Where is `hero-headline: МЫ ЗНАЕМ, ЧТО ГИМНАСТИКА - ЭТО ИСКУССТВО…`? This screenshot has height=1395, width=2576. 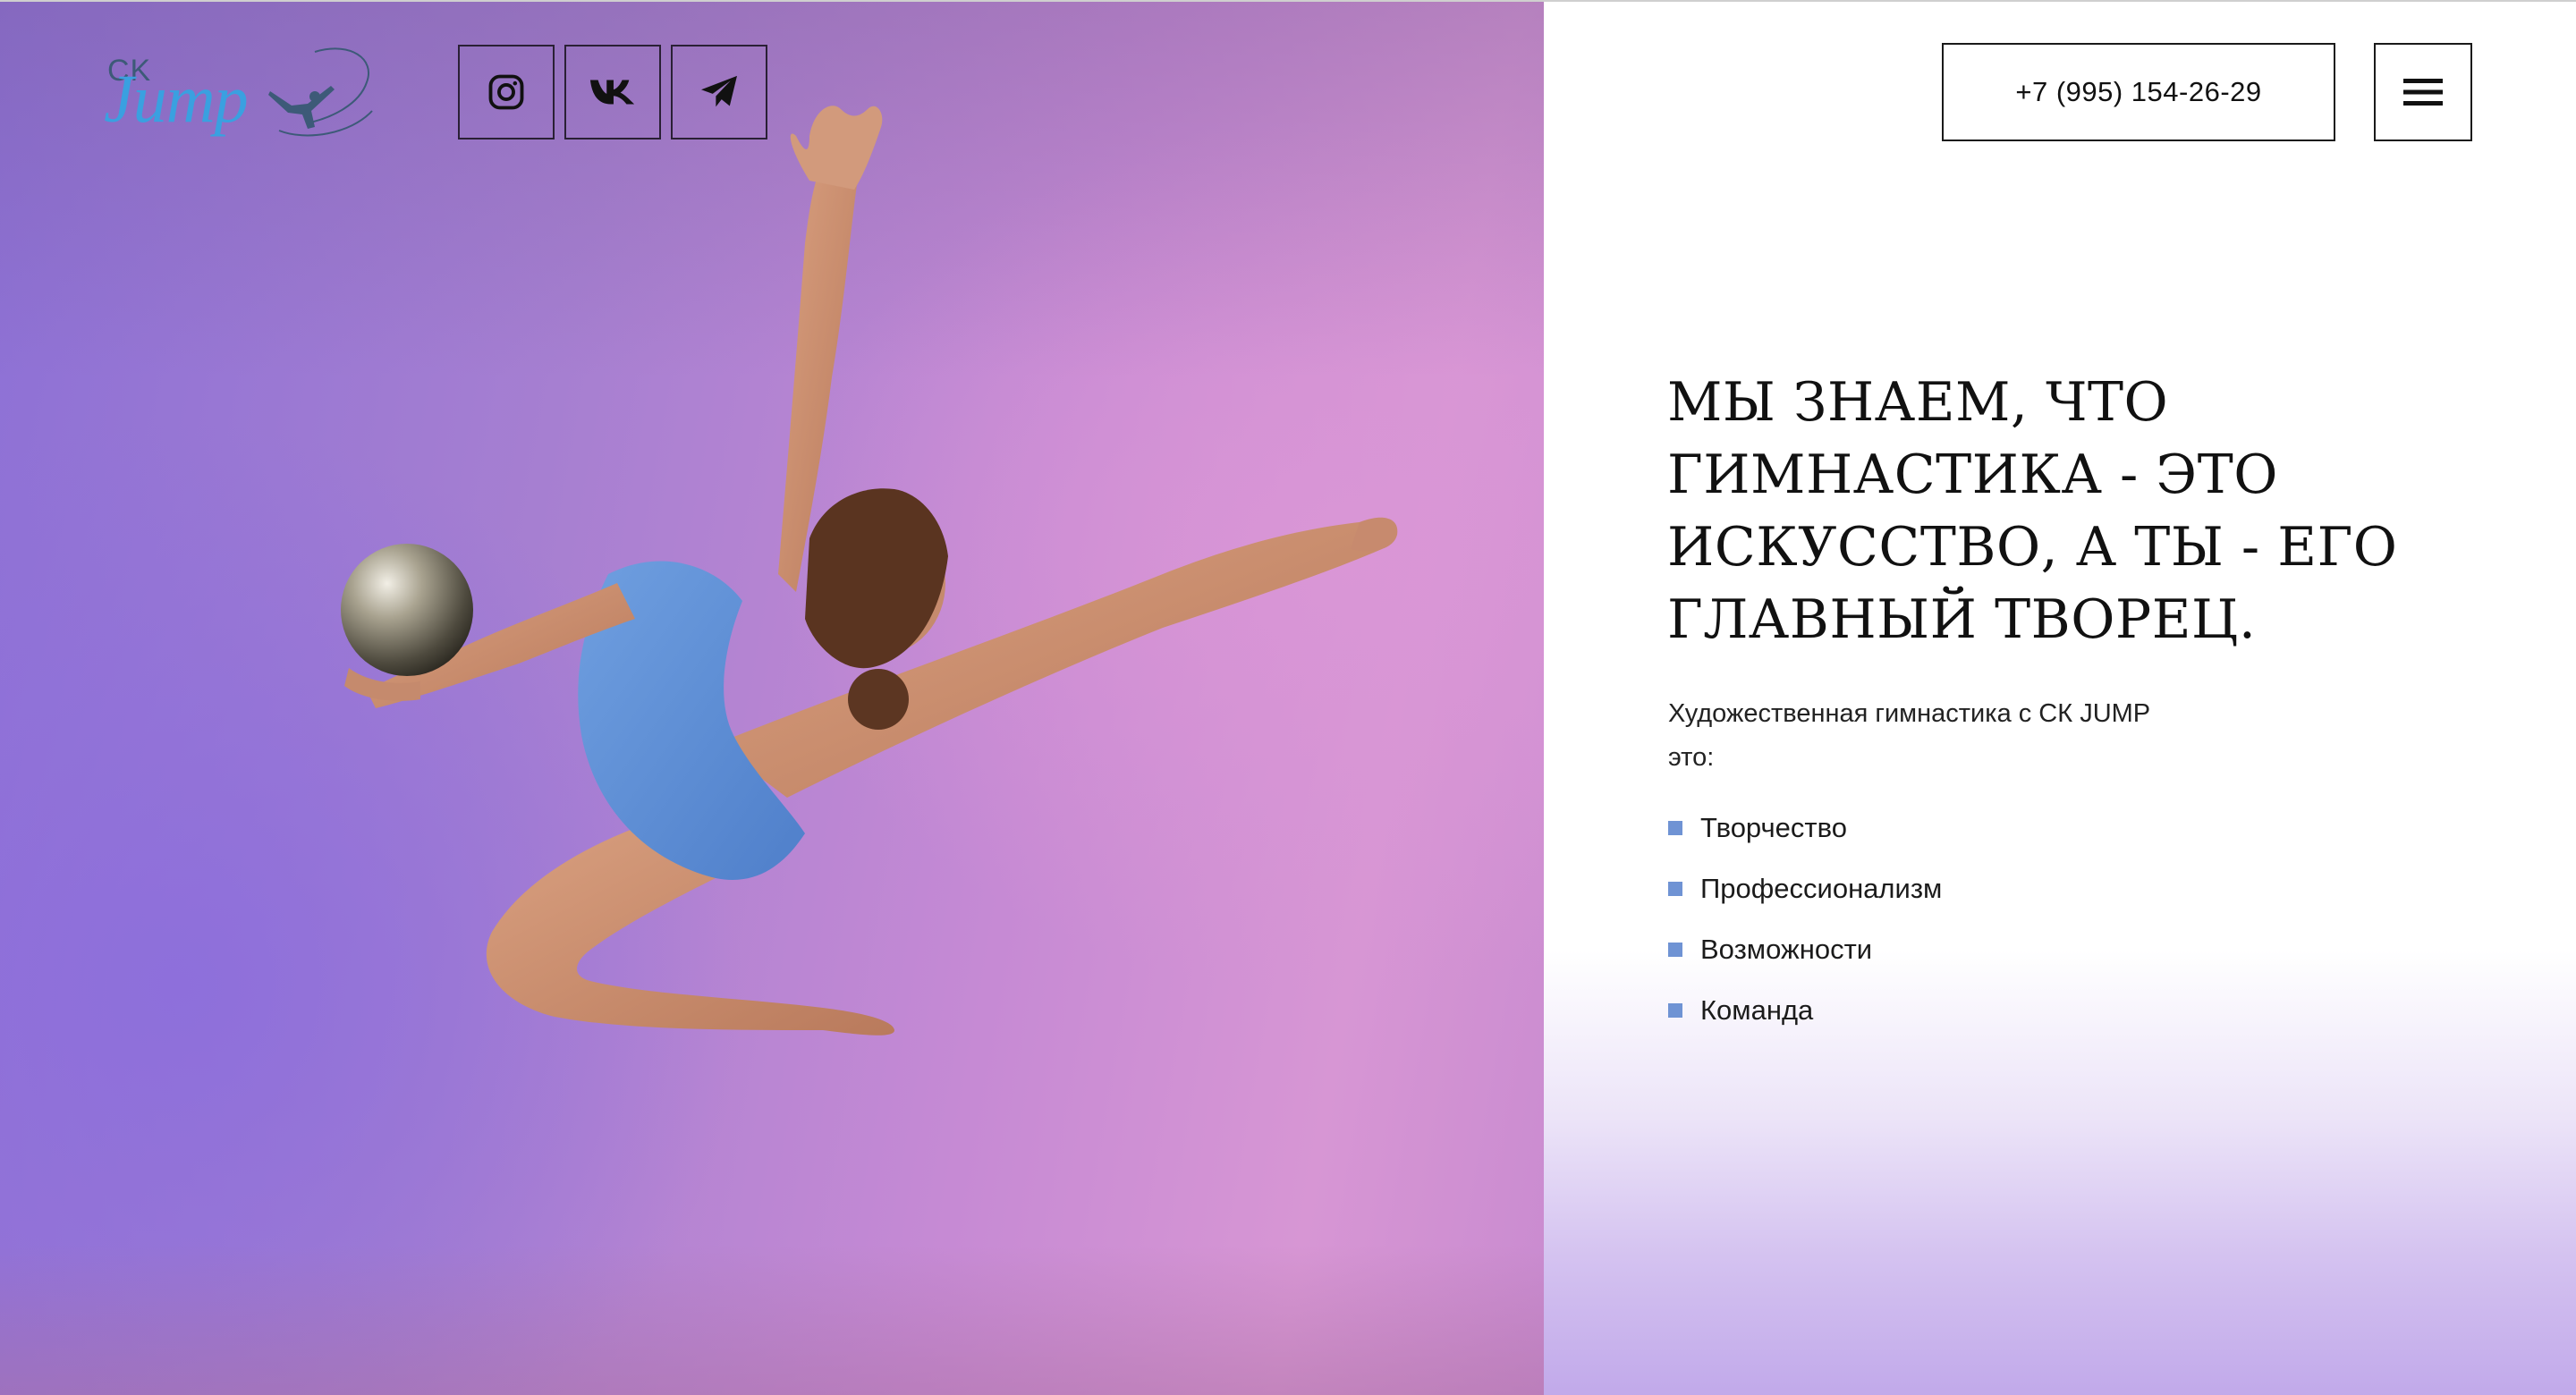 hero-headline: МЫ ЗНАЕМ, ЧТО ГИМНАСТИКА - ЭТО ИСКУССТВО… is located at coordinates (2032, 511).